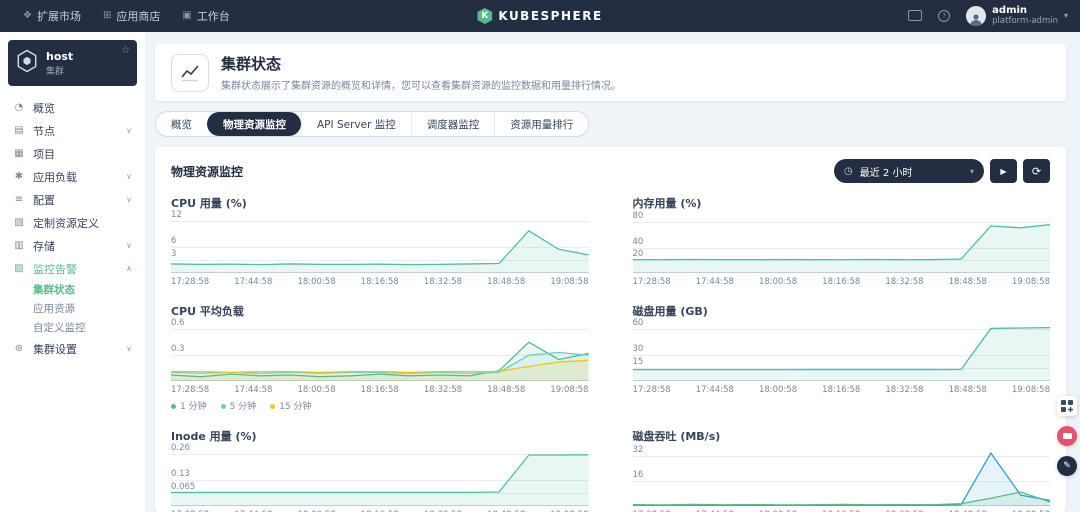  What do you see at coordinates (44, 108) in the screenshot?
I see `sidebar-item-label: 概览` at bounding box center [44, 108].